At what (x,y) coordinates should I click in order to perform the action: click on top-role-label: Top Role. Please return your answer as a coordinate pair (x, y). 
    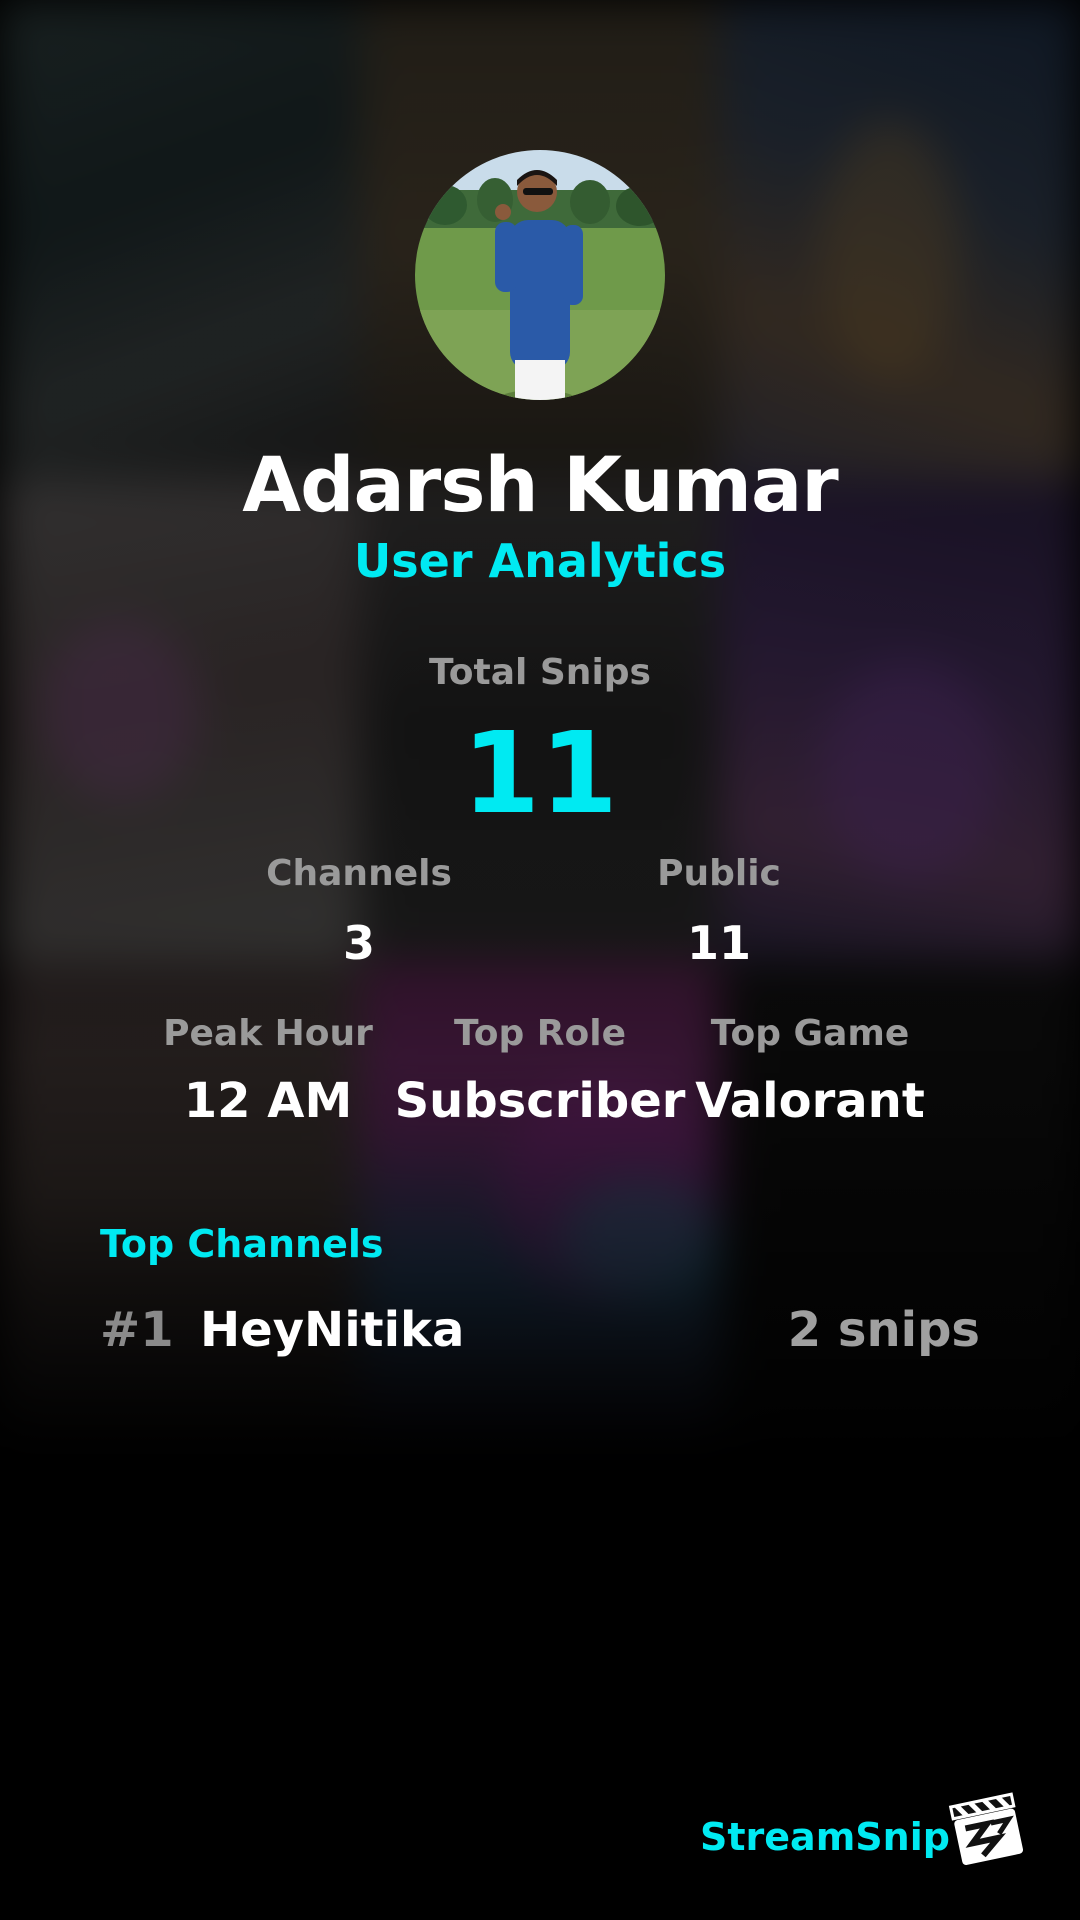
    Looking at the image, I should click on (540, 1033).